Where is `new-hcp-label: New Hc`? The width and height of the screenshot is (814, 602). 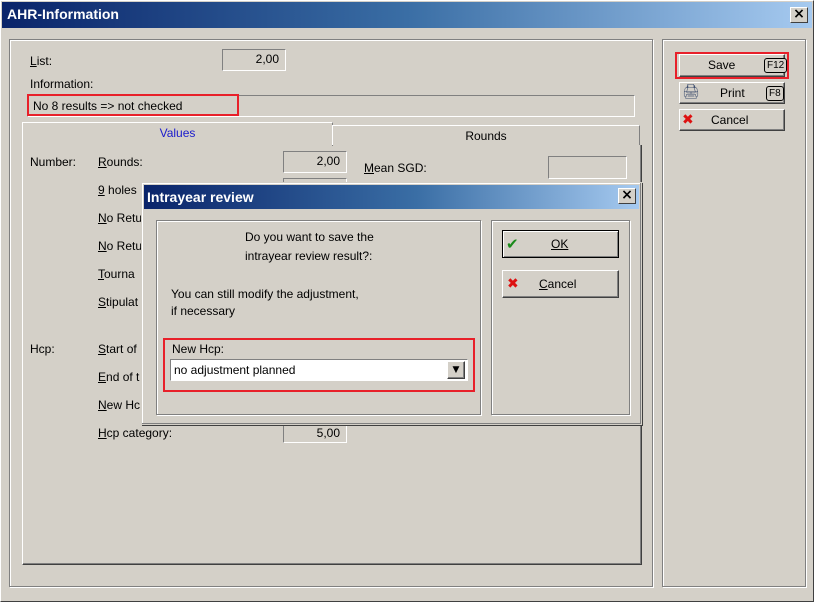
new-hcp-label: New Hc is located at coordinates (119, 405).